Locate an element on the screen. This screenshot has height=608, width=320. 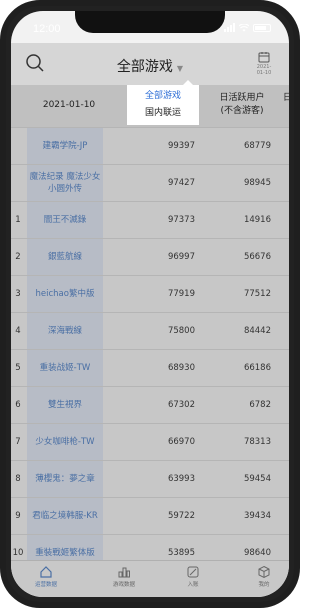
rank-cell: 2 is located at coordinates (18, 257).